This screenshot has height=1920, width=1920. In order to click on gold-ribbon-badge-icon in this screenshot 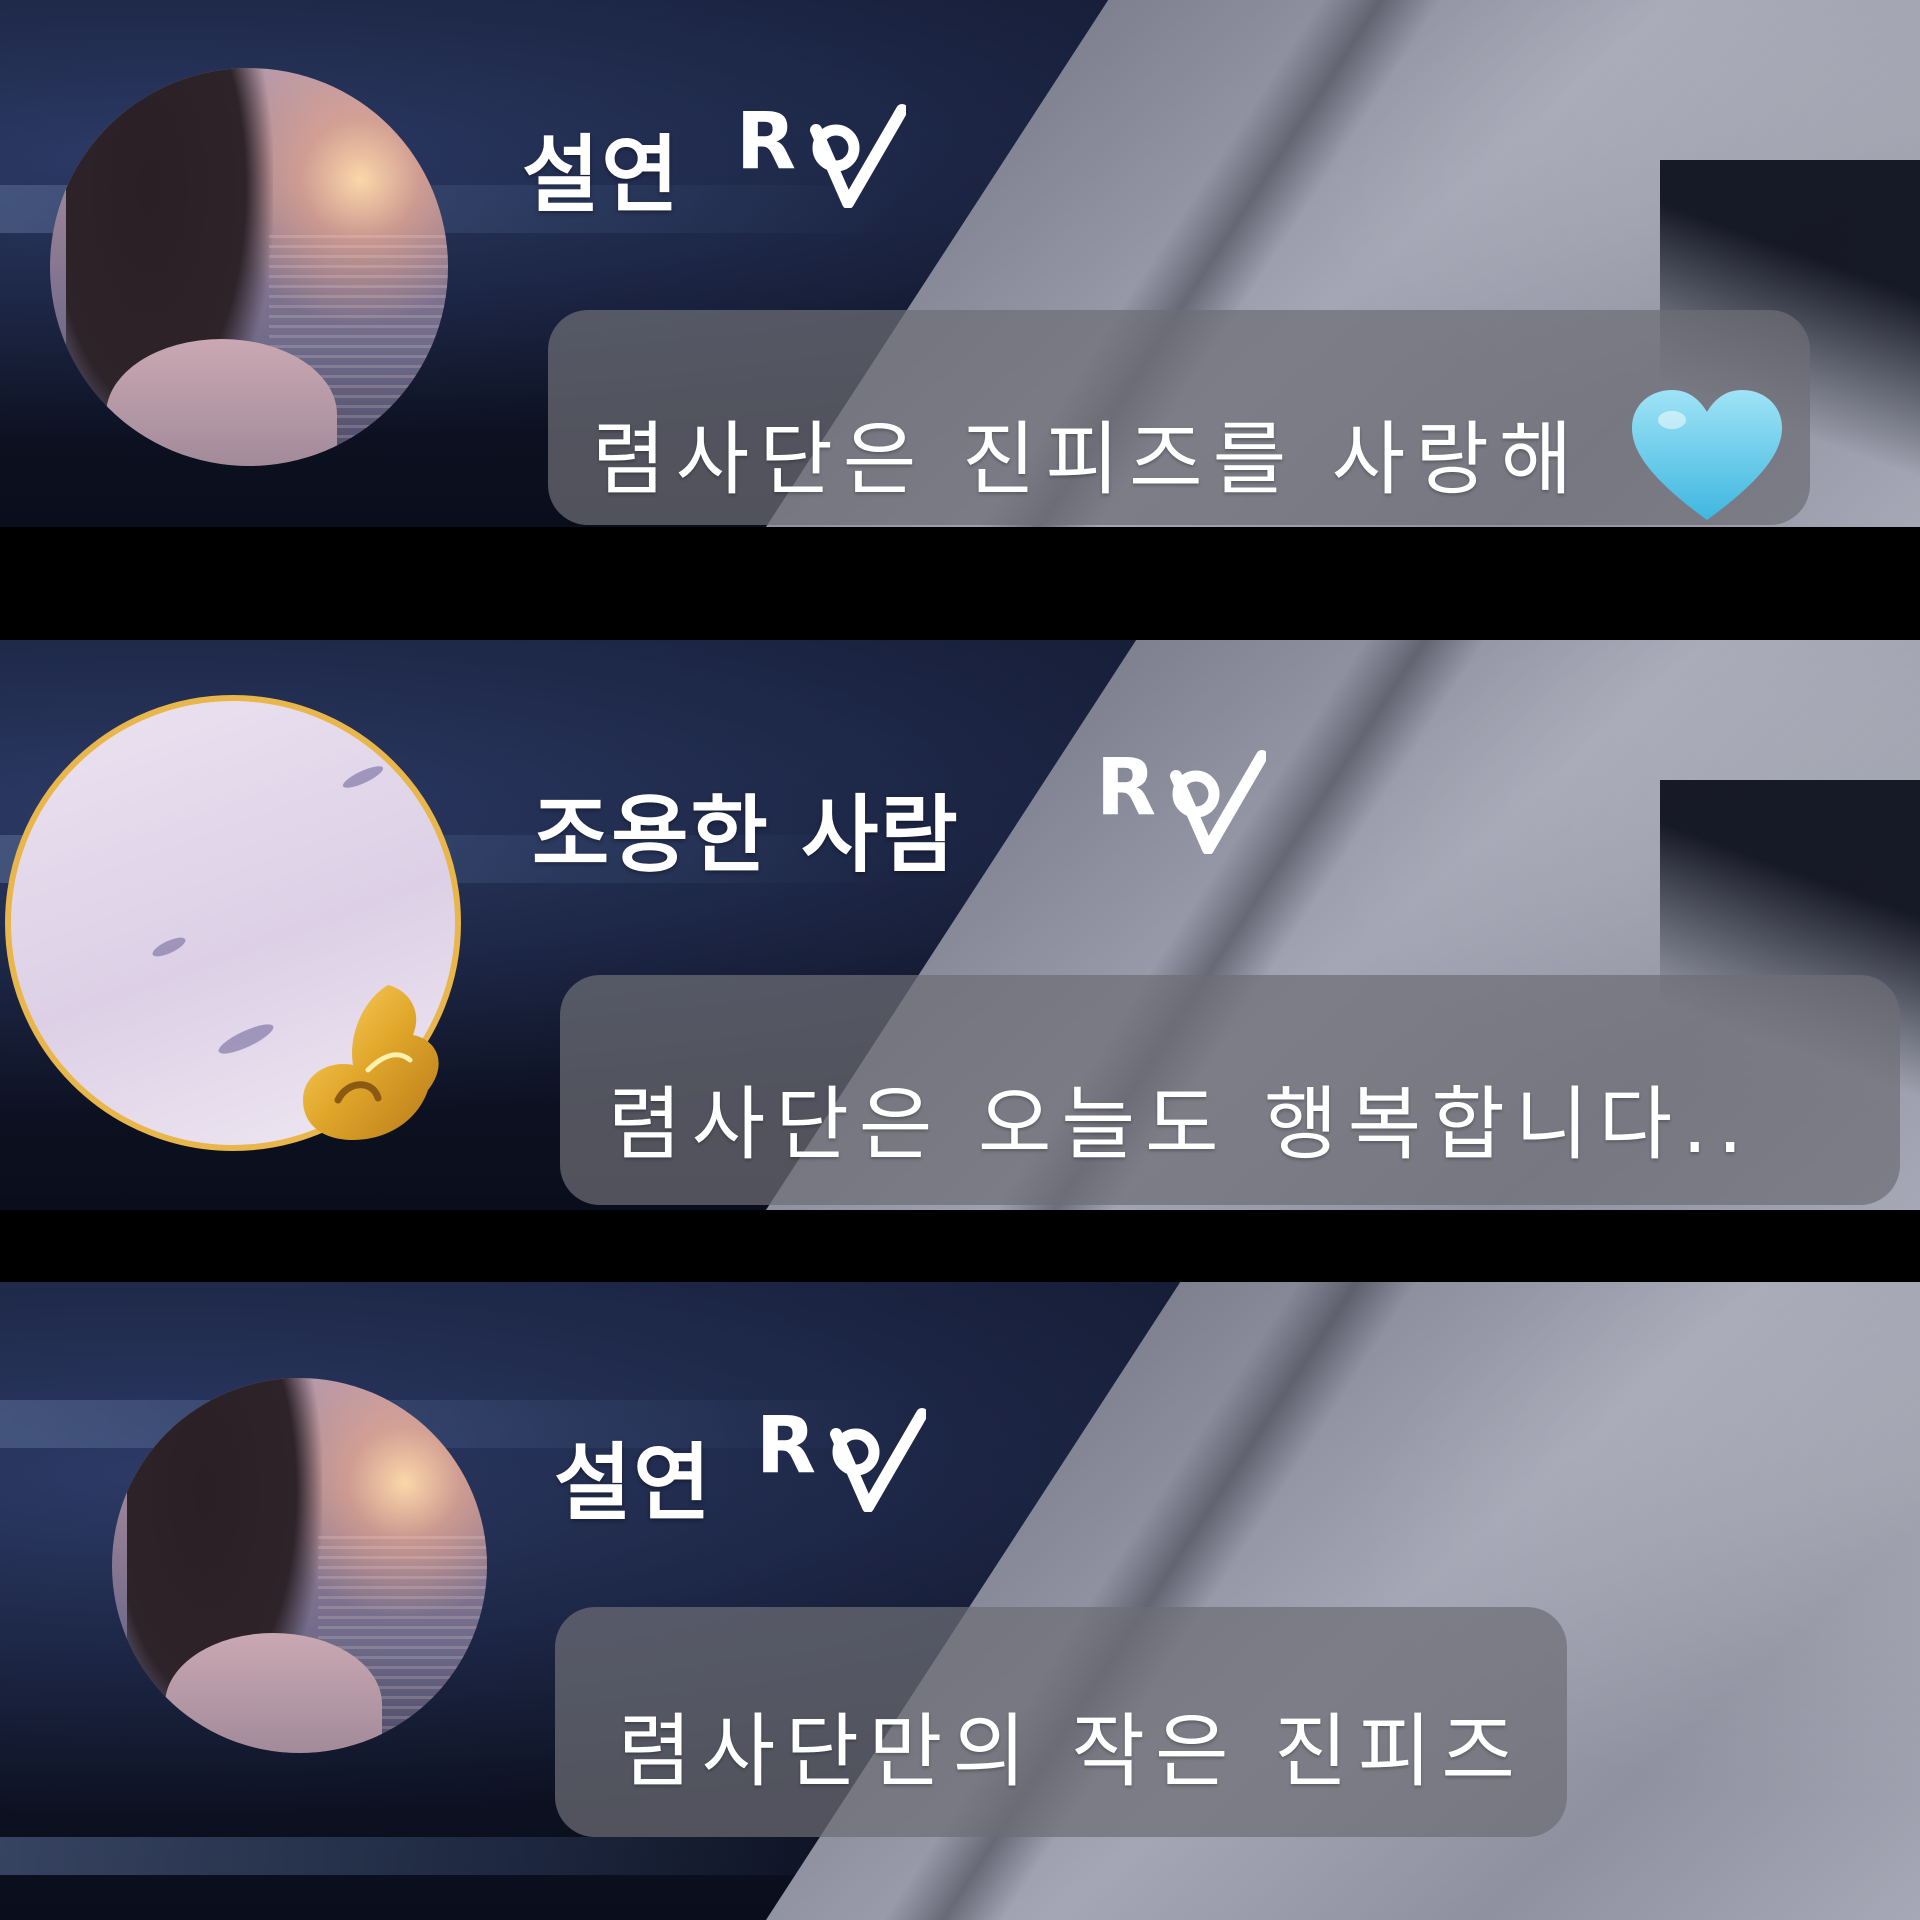, I will do `click(371, 1062)`.